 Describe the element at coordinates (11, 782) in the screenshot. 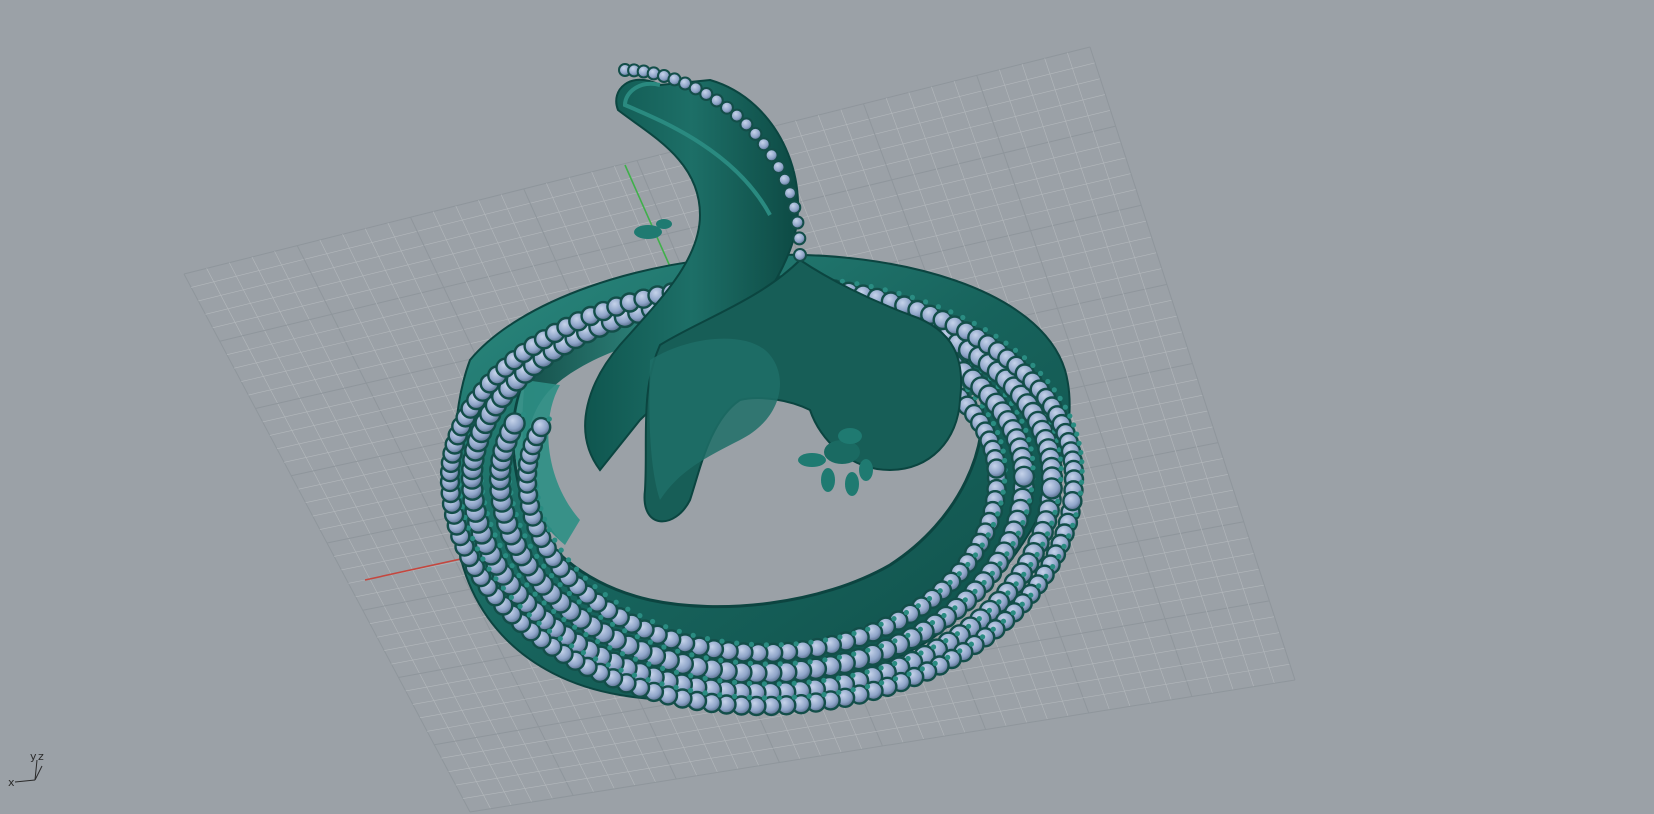

I see `axis-x-label: x` at that location.